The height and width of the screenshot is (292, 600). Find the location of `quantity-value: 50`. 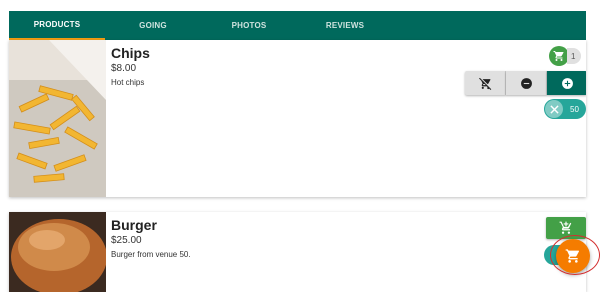

quantity-value: 50 is located at coordinates (574, 109).